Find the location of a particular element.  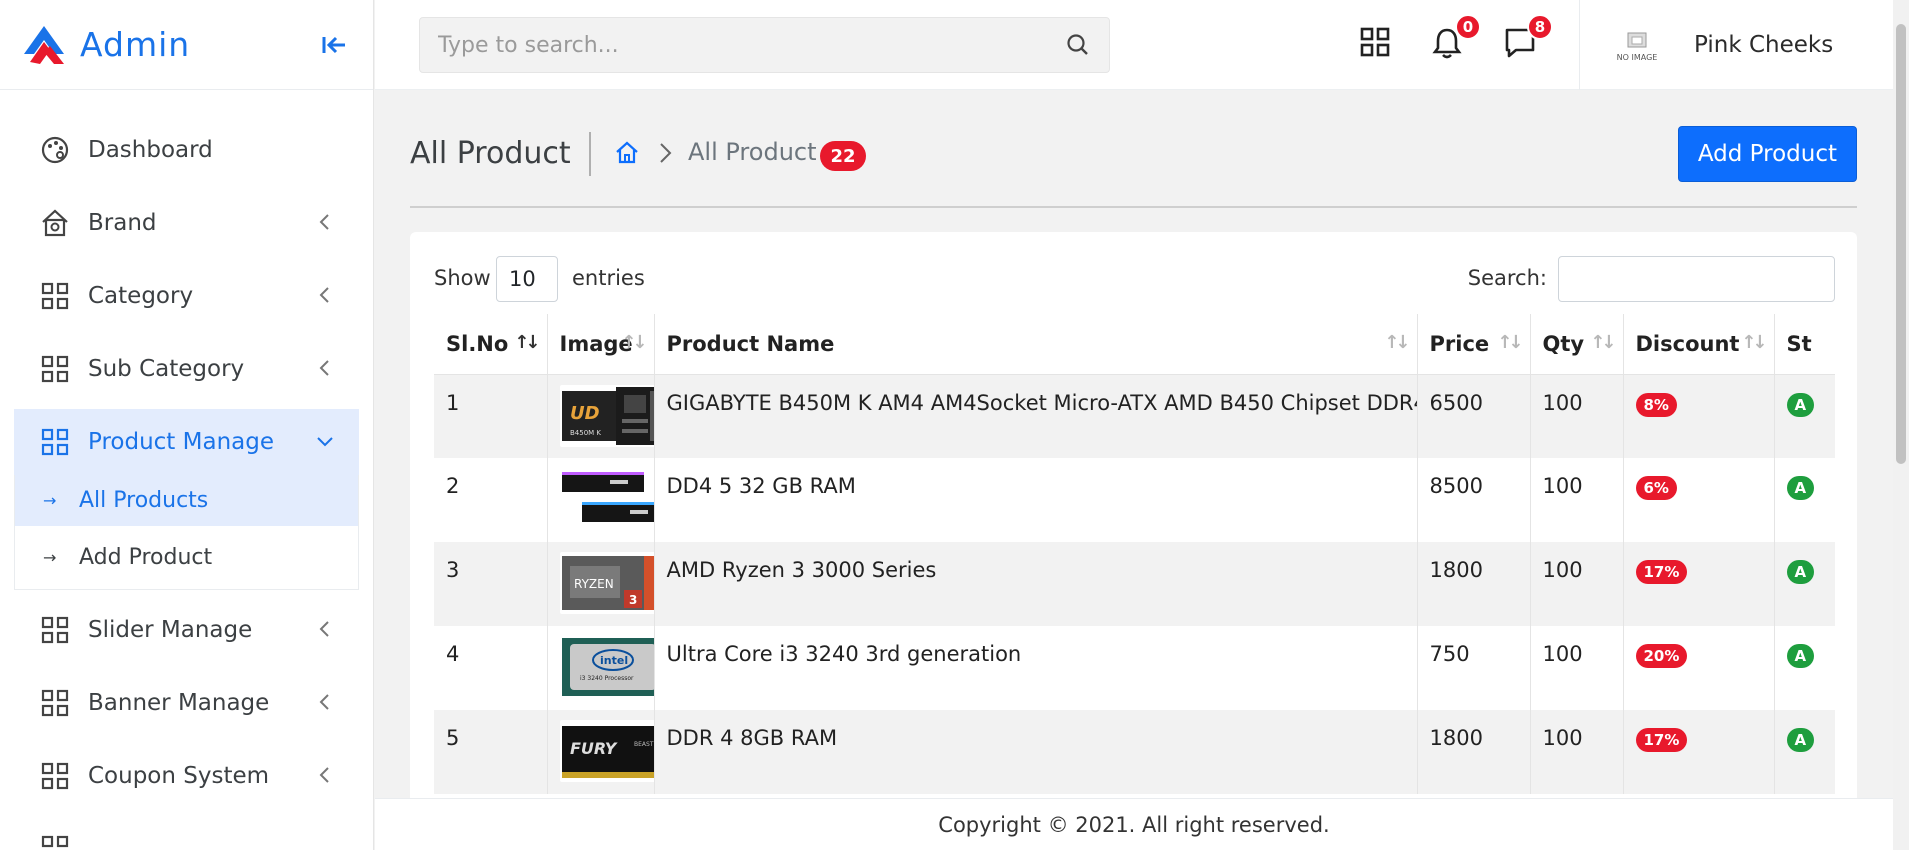

fury-ram-image: FURY BEAST is located at coordinates (607, 751).